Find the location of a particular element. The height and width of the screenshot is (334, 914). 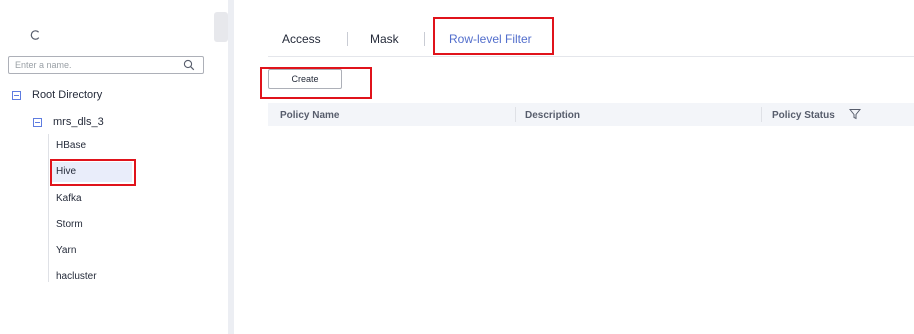

tree-leaf-hive: Hive is located at coordinates (66, 171).